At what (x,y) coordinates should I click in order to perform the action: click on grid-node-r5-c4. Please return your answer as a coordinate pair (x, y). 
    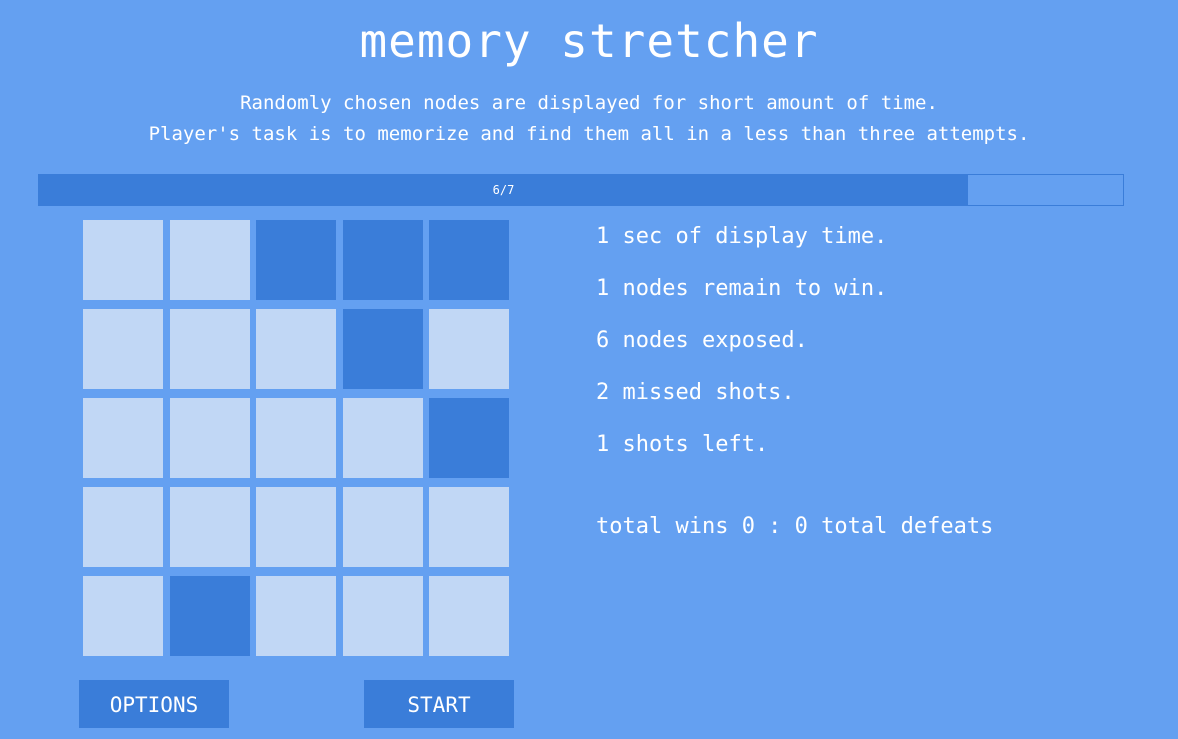
    Looking at the image, I should click on (382, 616).